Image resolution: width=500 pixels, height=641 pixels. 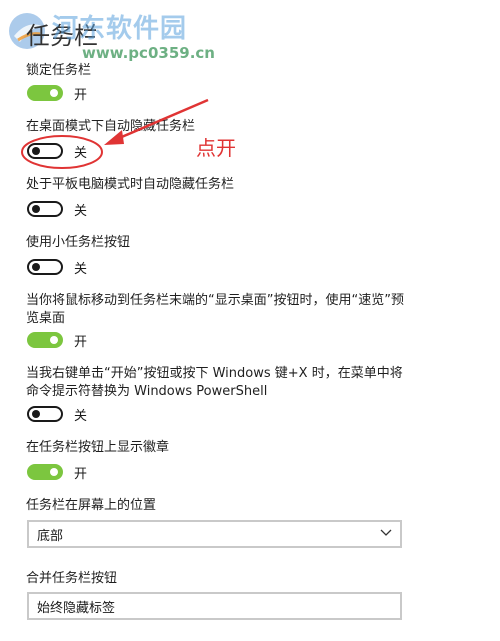 What do you see at coordinates (148, 53) in the screenshot?
I see `watermark-url: www.pc0359.cn` at bounding box center [148, 53].